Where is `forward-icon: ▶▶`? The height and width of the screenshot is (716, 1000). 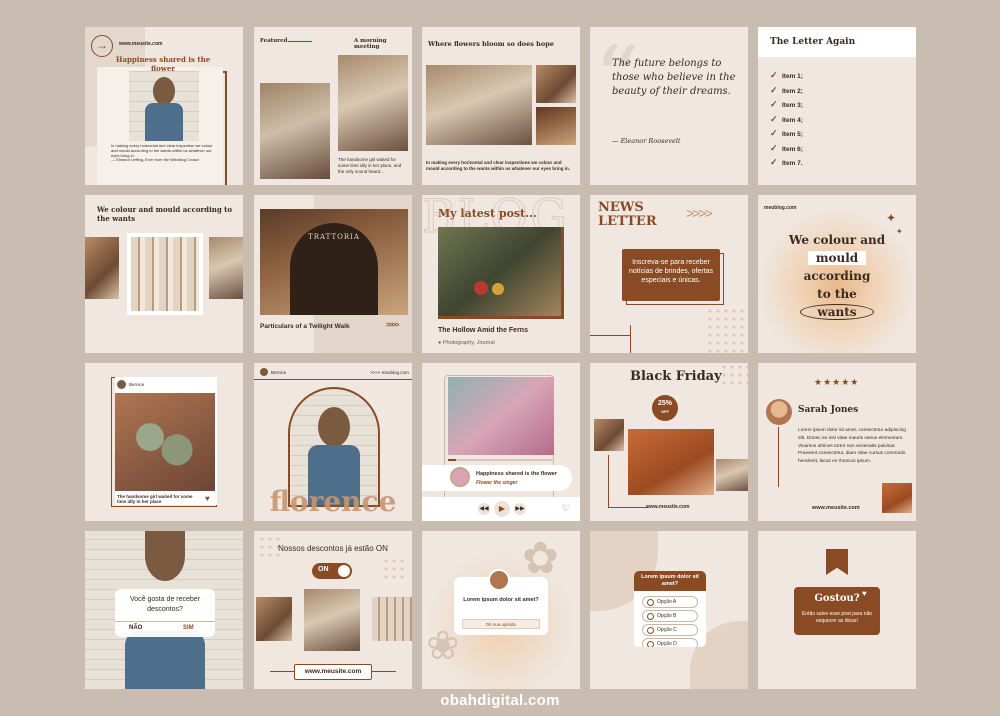 forward-icon: ▶▶ is located at coordinates (520, 509).